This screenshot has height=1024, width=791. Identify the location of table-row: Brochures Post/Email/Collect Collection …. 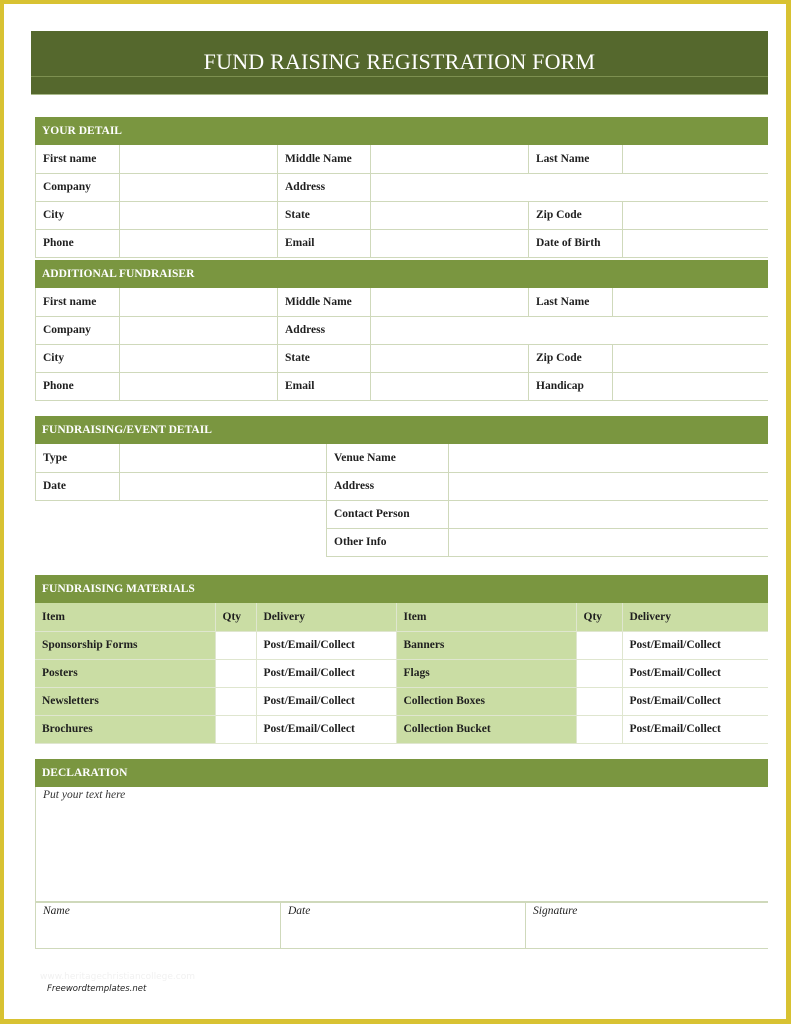
(401, 729).